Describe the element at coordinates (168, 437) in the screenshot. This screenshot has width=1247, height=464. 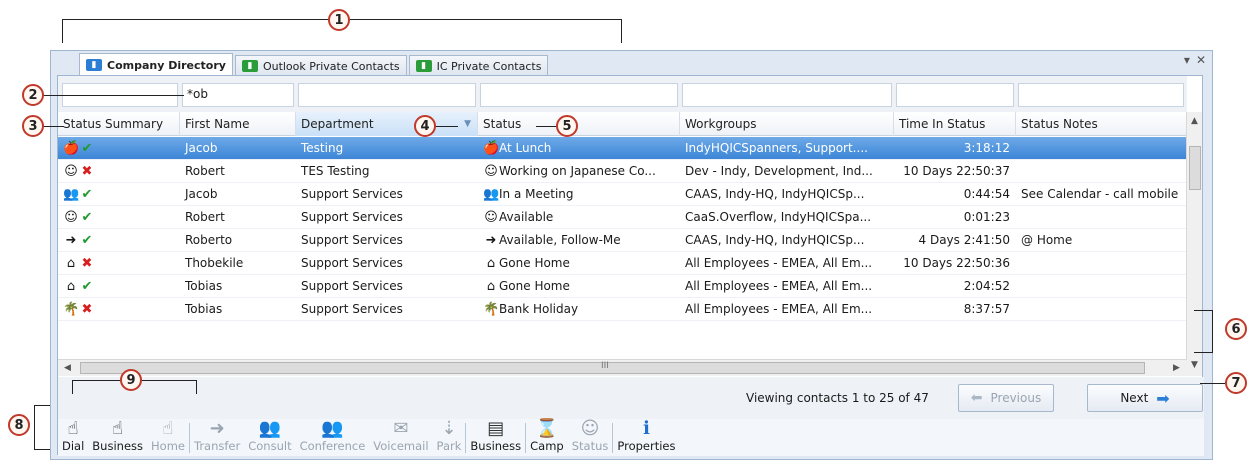
I see `home-button: ☝ Home` at that location.